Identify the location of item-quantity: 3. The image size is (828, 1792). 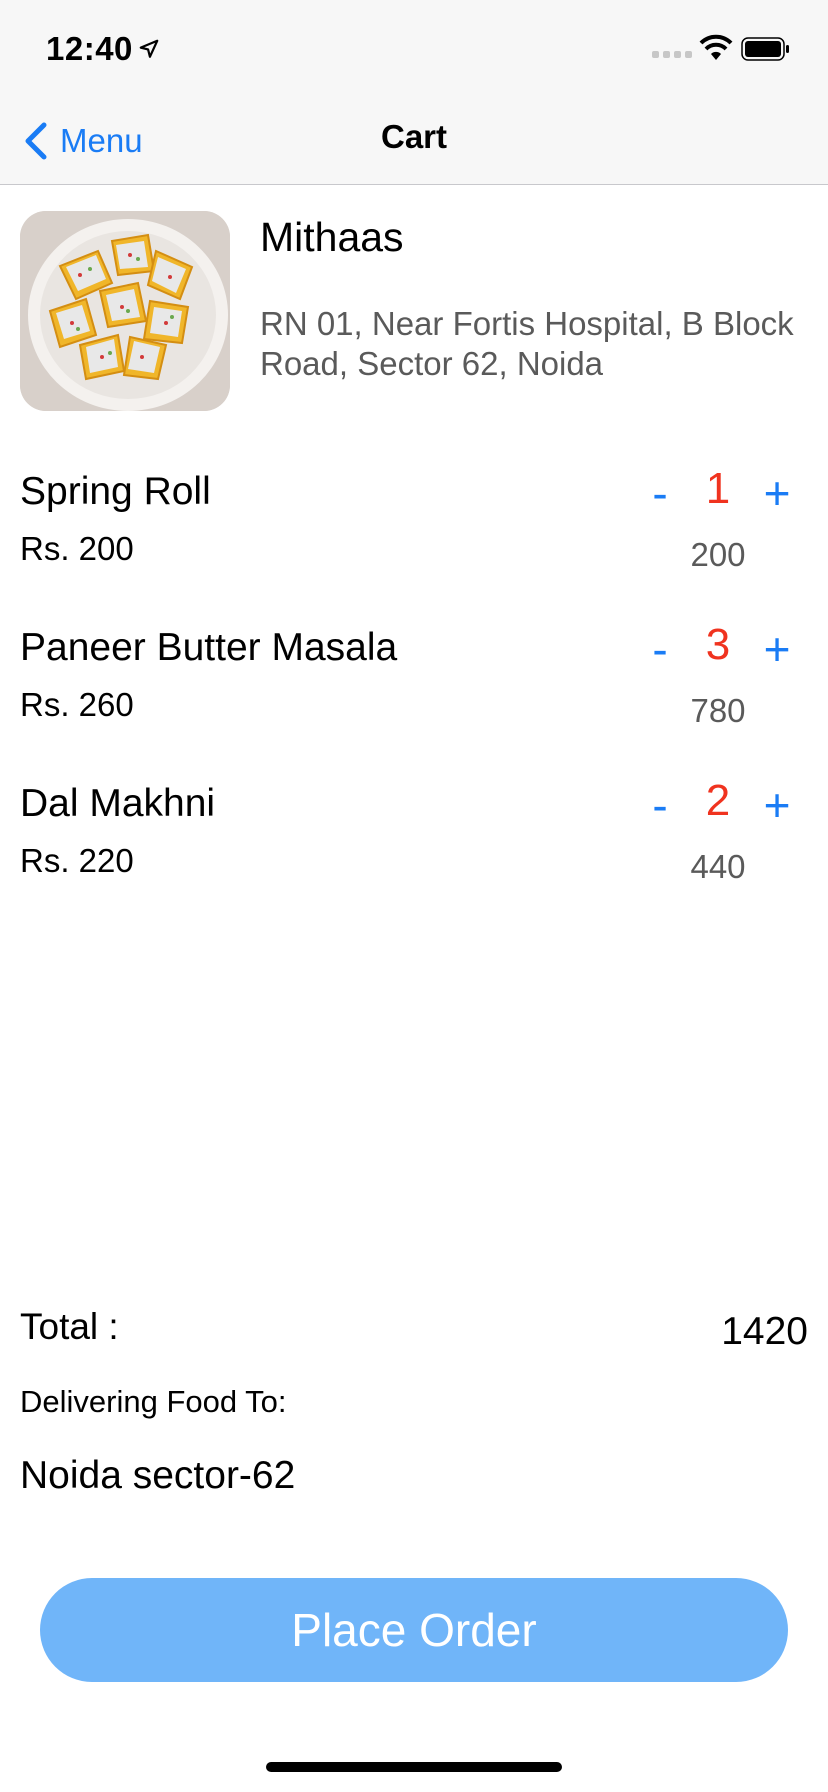
(718, 644).